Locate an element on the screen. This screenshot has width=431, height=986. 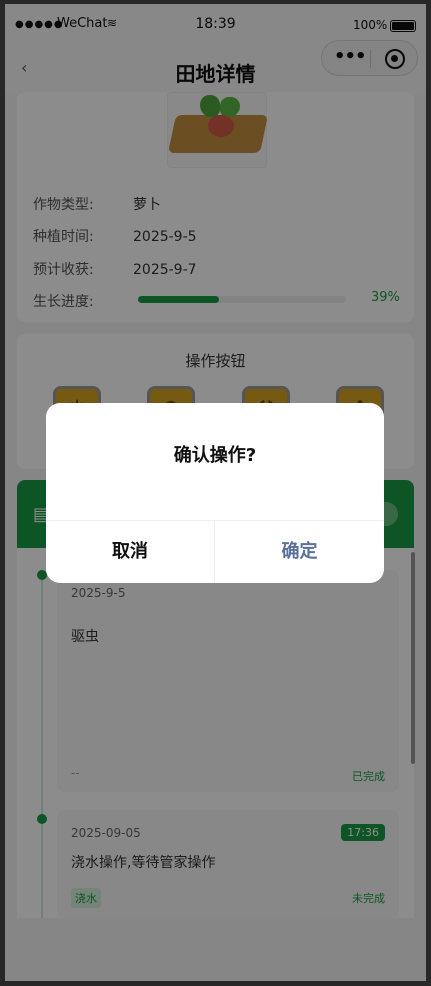
confirm-button: 确定 is located at coordinates (299, 552).